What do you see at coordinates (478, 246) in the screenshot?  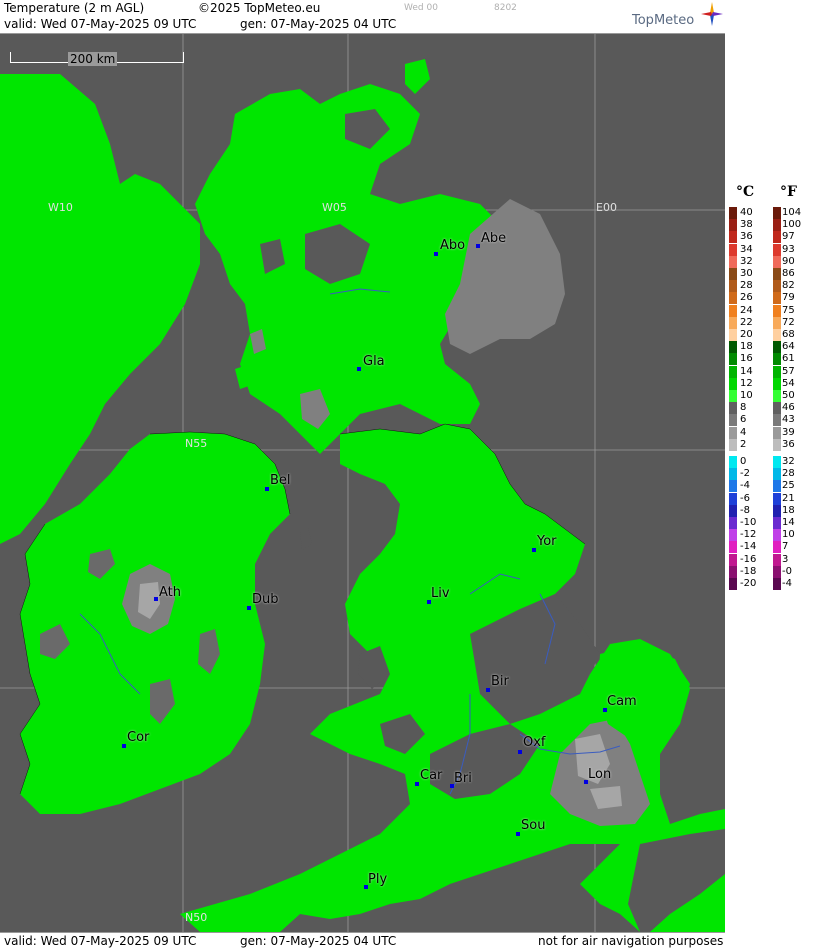 I see `city-marker-abe` at bounding box center [478, 246].